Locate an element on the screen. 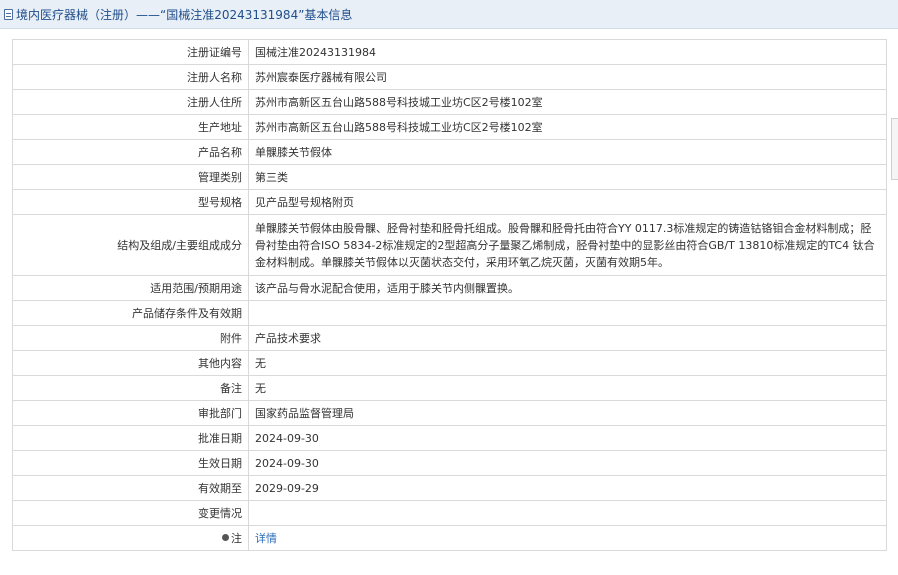 This screenshot has height=575, width=898. table-row: 适用范围/预期用途 该产品与骨水泥配合使用，适用于膝关节内侧髁置换。 is located at coordinates (449, 288).